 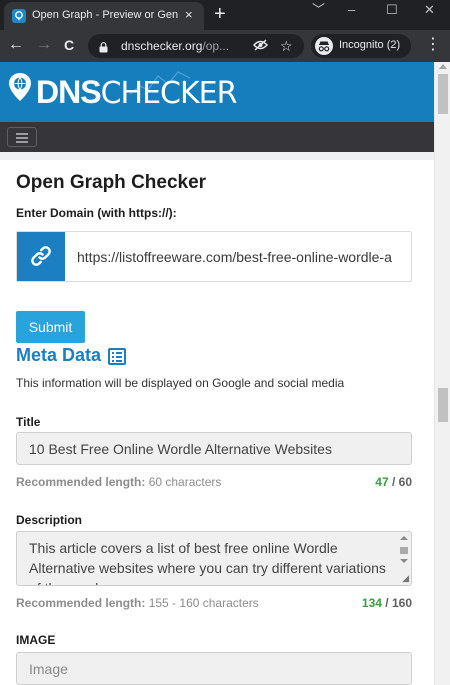 What do you see at coordinates (20, 87) in the screenshot?
I see `location-globe-icon` at bounding box center [20, 87].